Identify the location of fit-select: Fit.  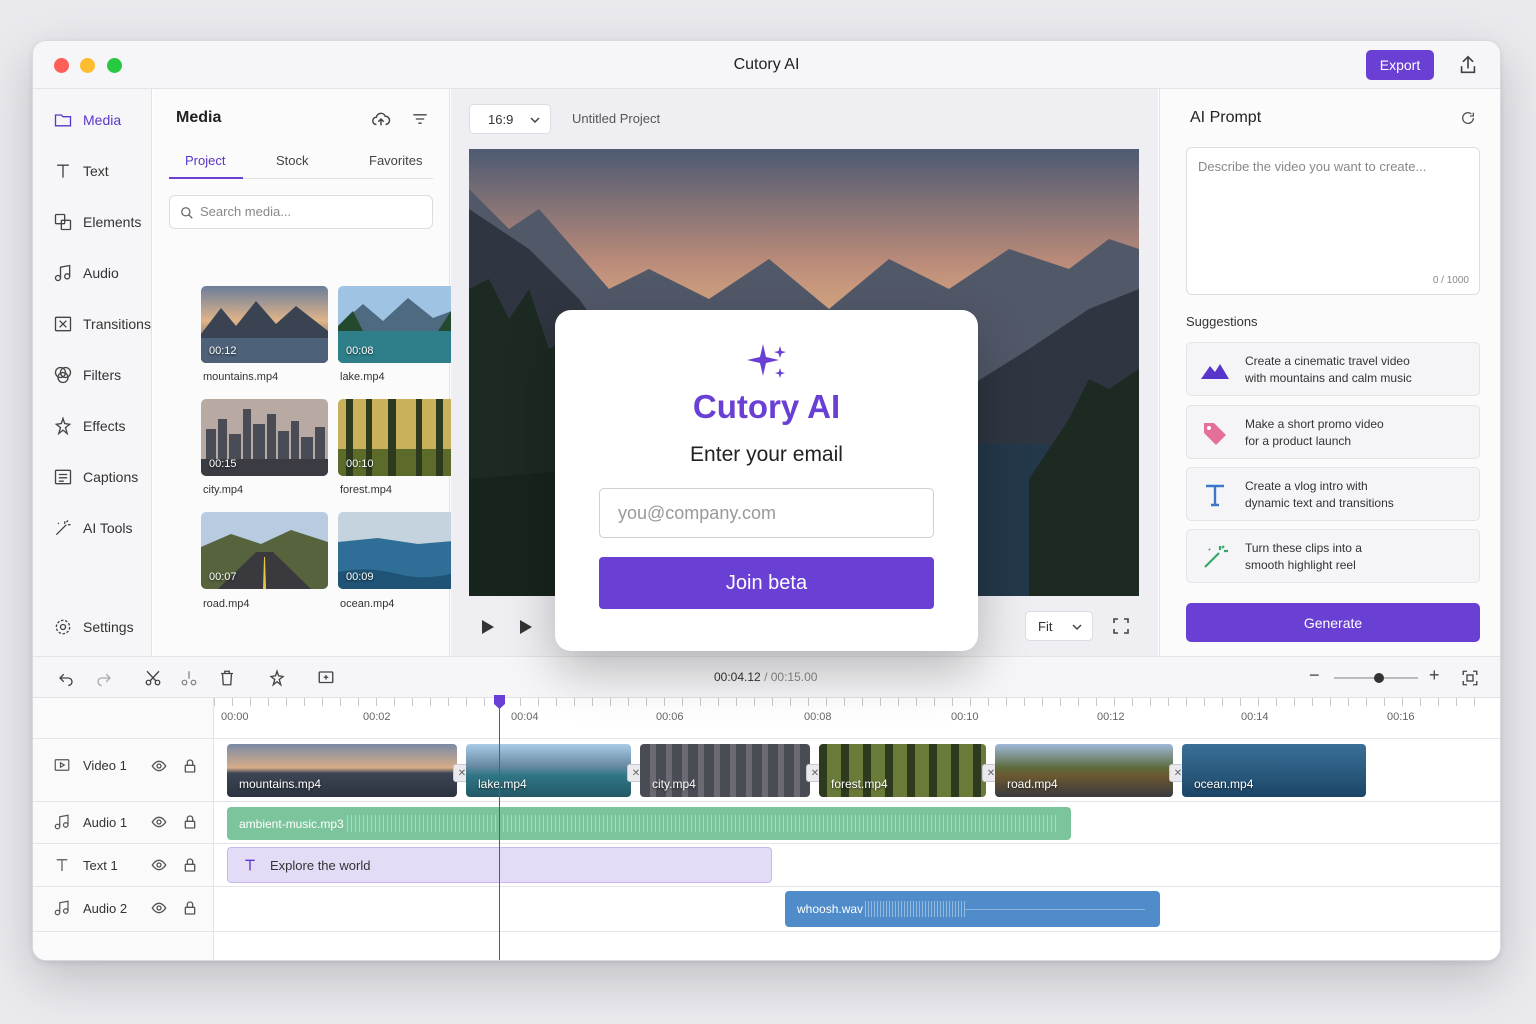
(1059, 626).